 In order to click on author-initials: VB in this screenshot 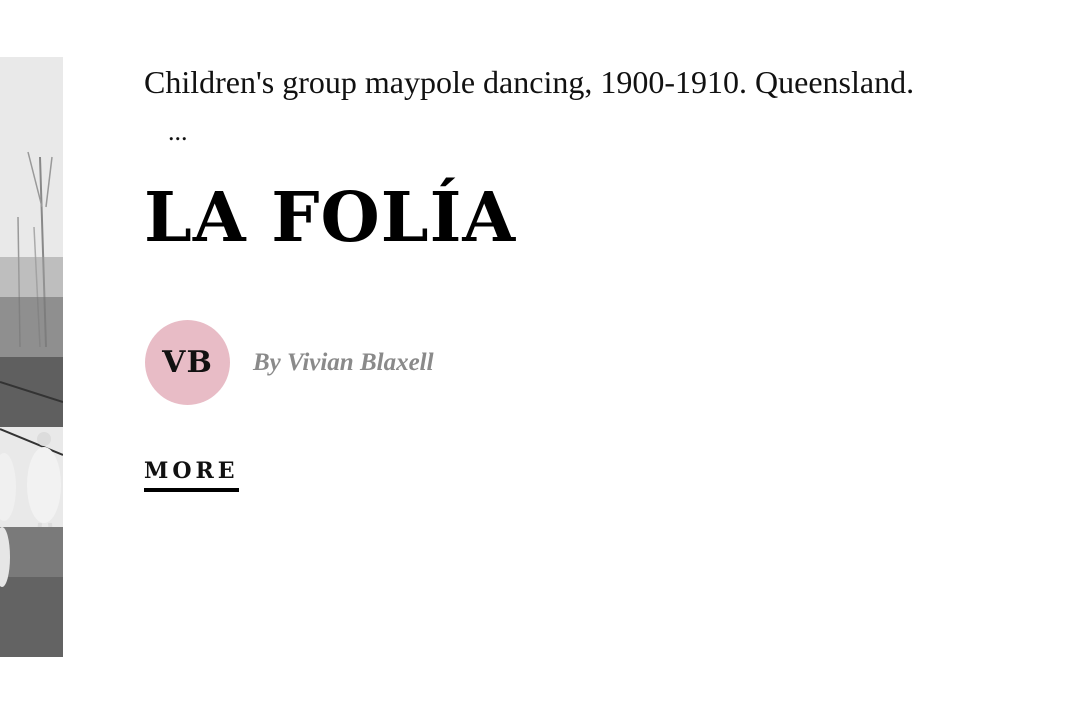, I will do `click(187, 362)`.